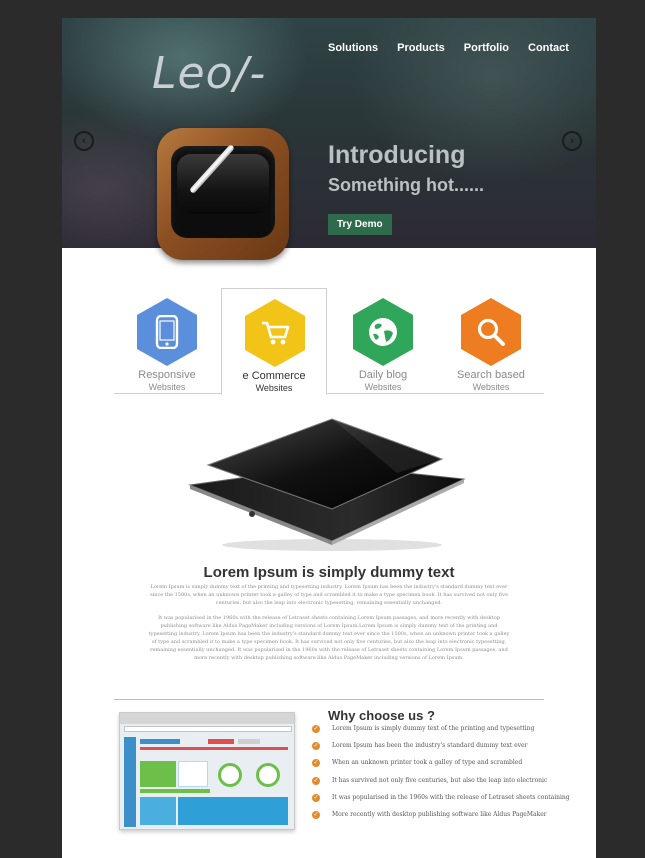 The width and height of the screenshot is (645, 858). What do you see at coordinates (353, 48) in the screenshot?
I see `nav-solutions: Solutions` at bounding box center [353, 48].